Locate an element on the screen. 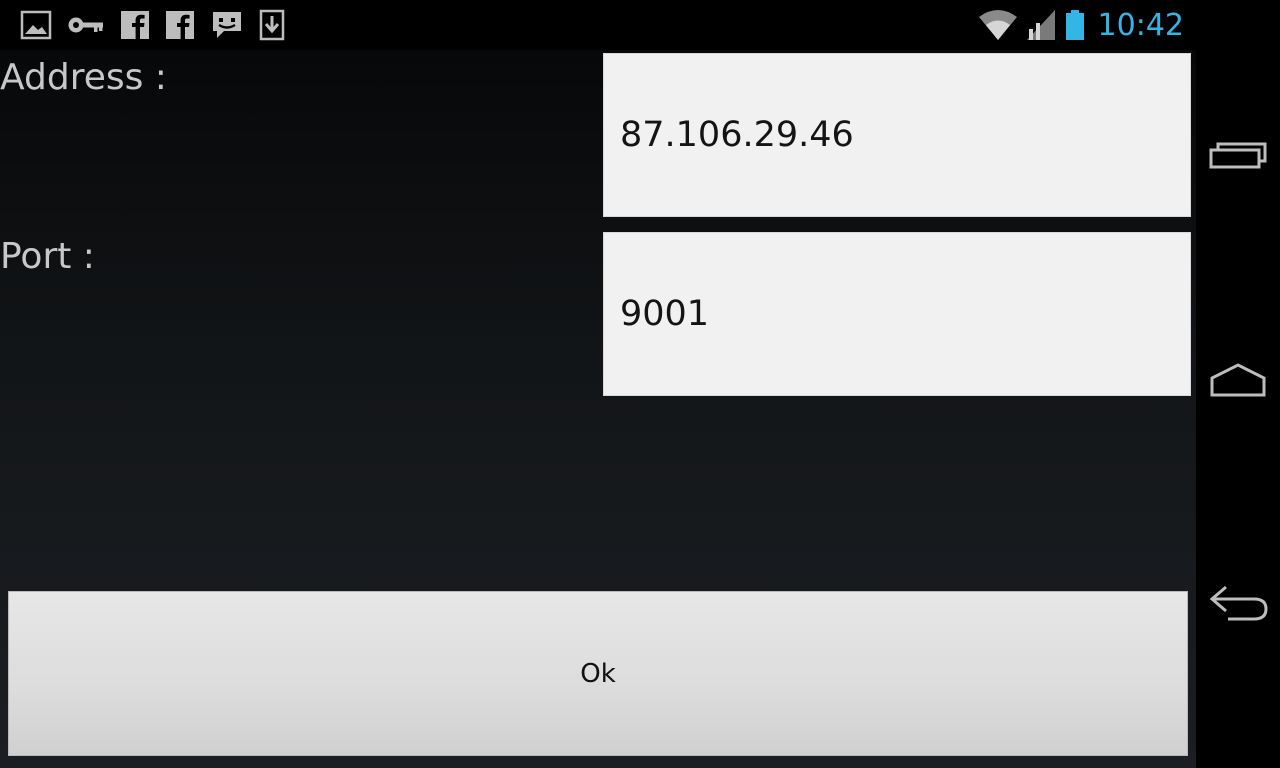 This screenshot has width=1280, height=768. chat-icon is located at coordinates (227, 25).